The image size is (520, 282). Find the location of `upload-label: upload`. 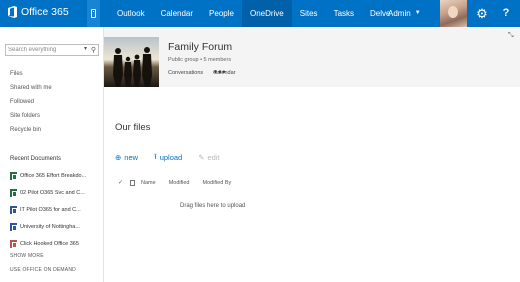

upload-label: upload is located at coordinates (171, 157).